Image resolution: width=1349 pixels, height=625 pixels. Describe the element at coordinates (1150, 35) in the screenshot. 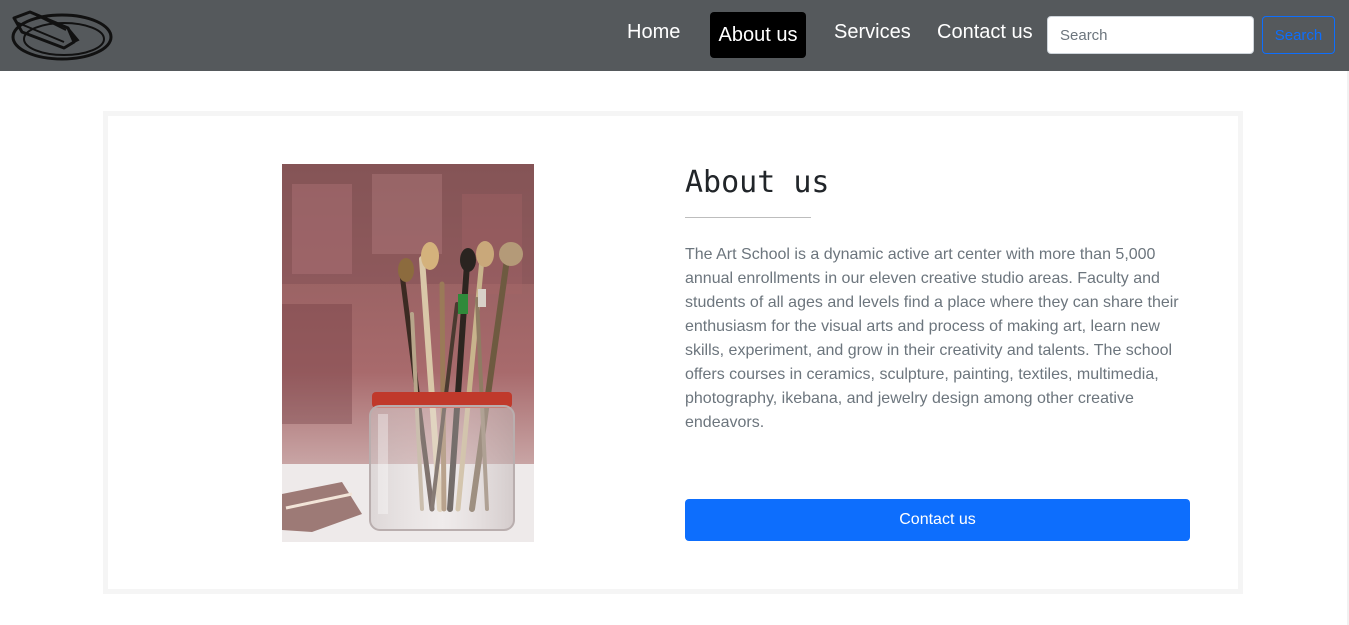

I see `search-input` at that location.